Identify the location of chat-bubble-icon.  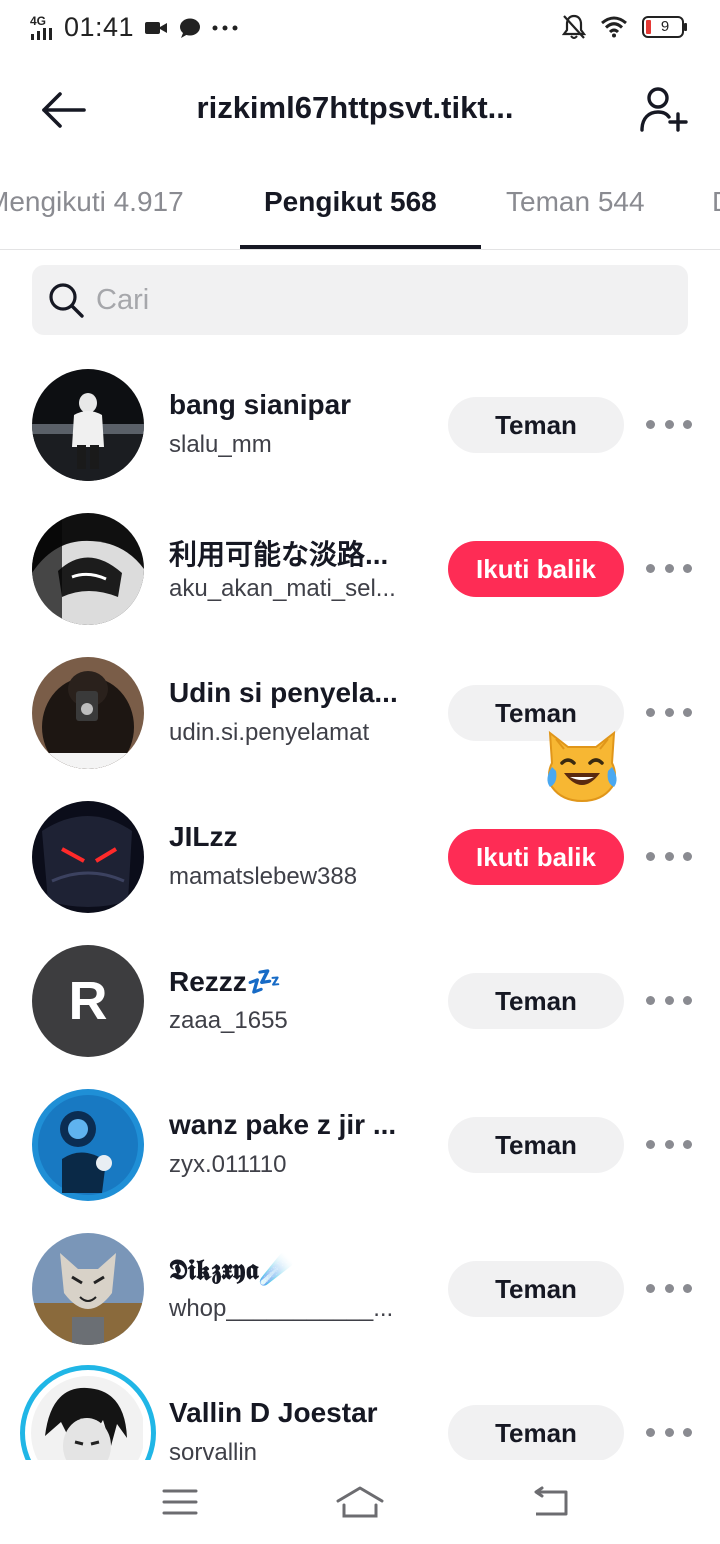
(190, 28).